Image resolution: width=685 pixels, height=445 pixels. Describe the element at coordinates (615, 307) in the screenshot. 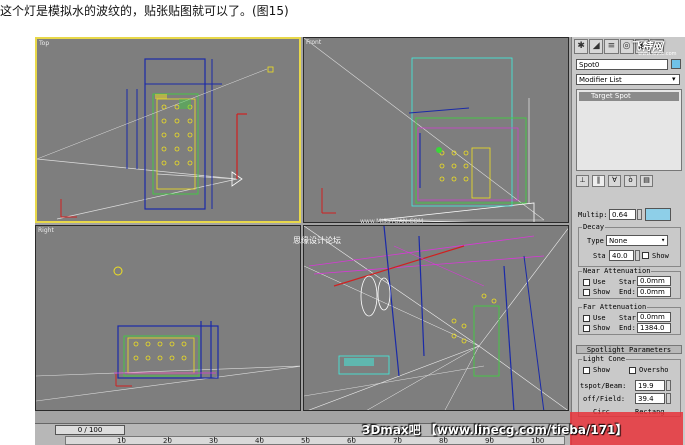

I see `far-attenuation-title: Far Attenuation` at that location.